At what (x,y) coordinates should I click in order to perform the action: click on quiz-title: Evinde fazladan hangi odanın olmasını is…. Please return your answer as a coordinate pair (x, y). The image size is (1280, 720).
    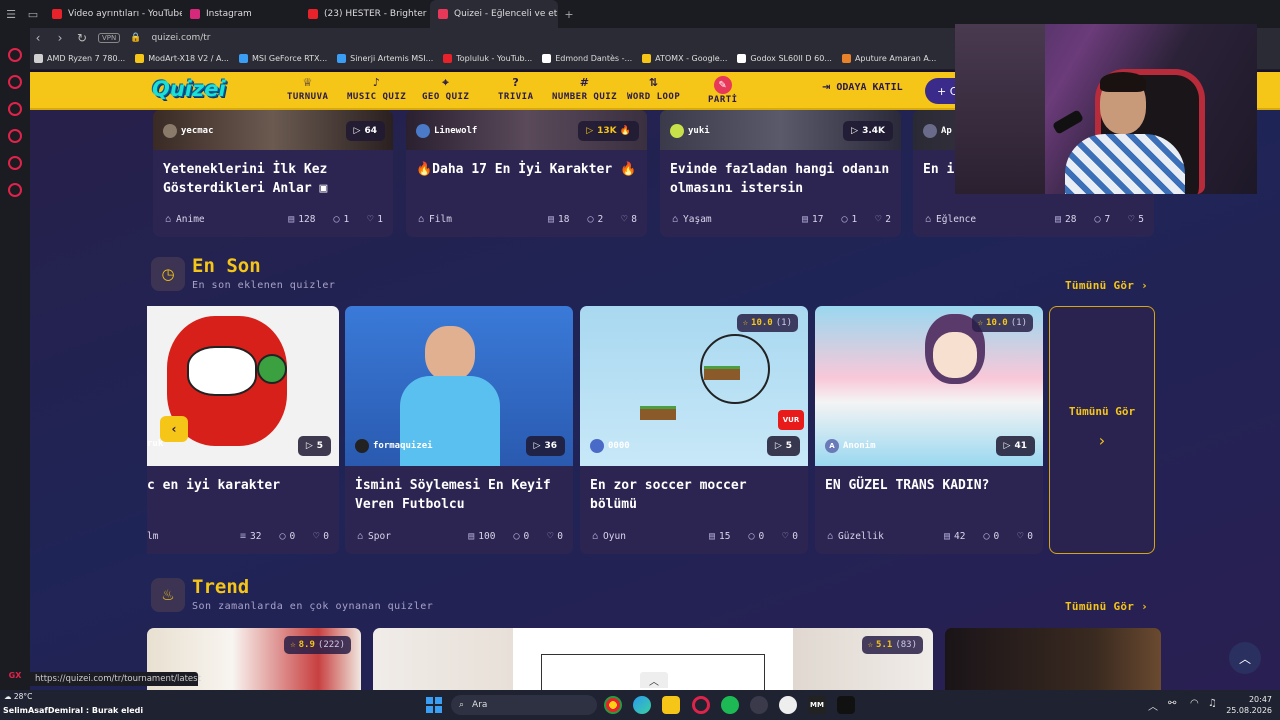
    Looking at the image, I should click on (781, 179).